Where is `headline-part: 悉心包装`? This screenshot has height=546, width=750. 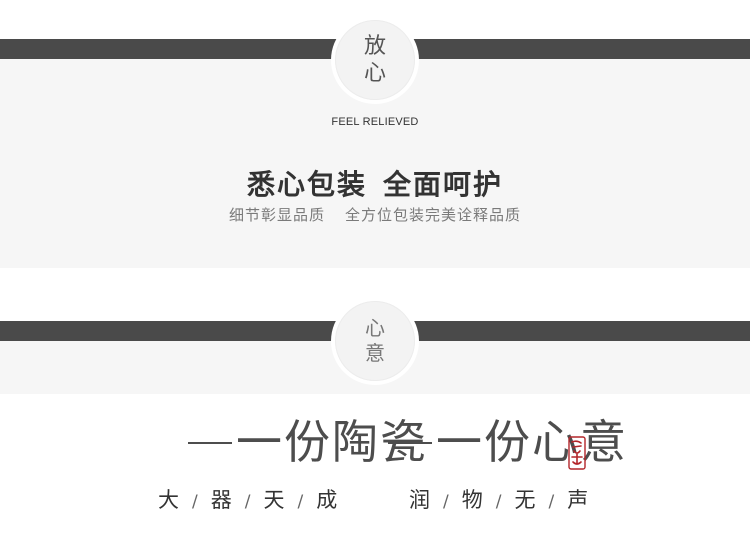
headline-part: 悉心包装 is located at coordinates (306, 184).